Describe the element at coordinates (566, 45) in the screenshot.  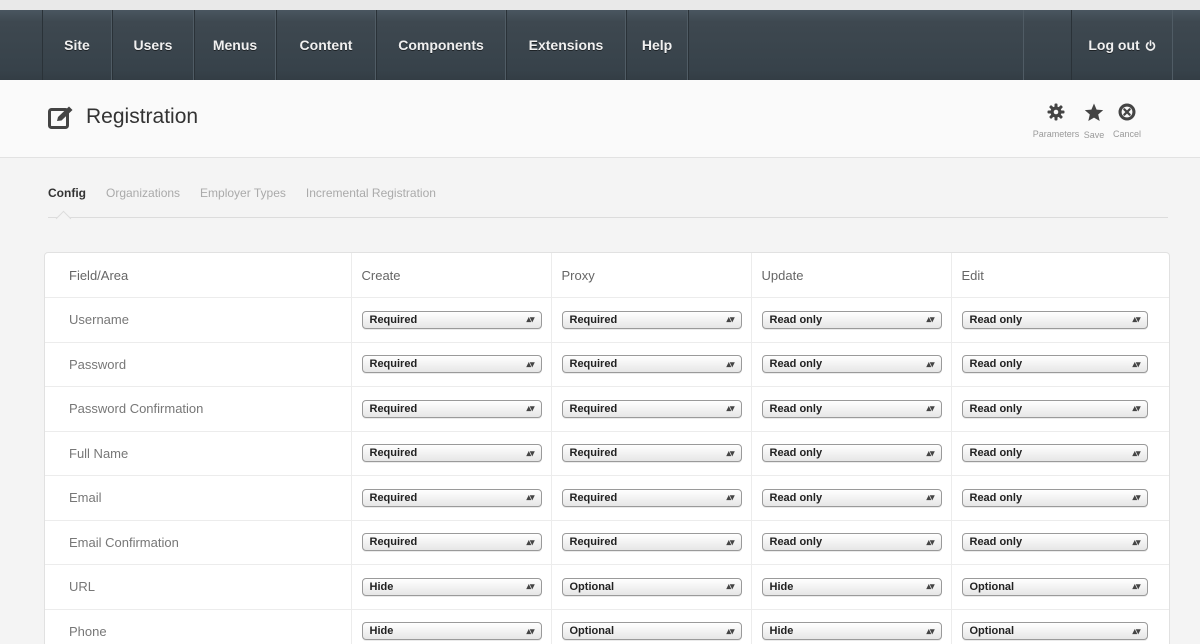
I see `nav-extensions: Extensions` at that location.